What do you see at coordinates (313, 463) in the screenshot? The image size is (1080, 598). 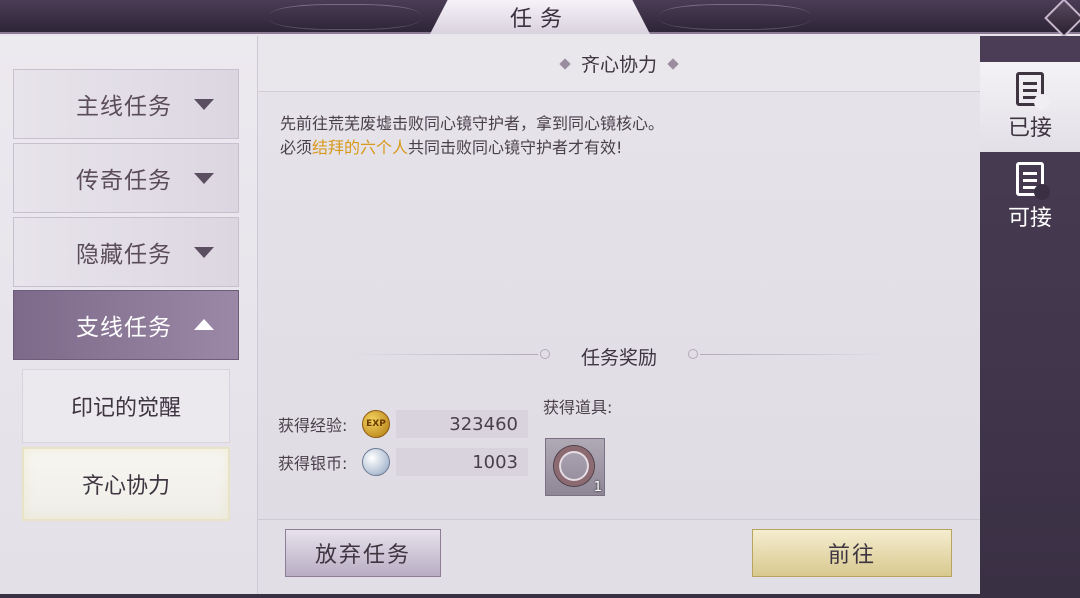 I see `silver-label: 获得银币:` at bounding box center [313, 463].